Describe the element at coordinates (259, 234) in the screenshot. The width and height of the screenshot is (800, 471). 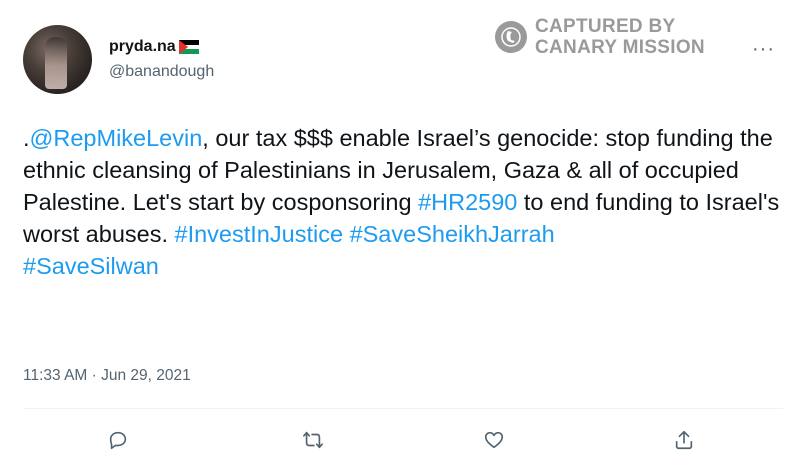
I see `hashtag-link: #InvestInJustice` at that location.